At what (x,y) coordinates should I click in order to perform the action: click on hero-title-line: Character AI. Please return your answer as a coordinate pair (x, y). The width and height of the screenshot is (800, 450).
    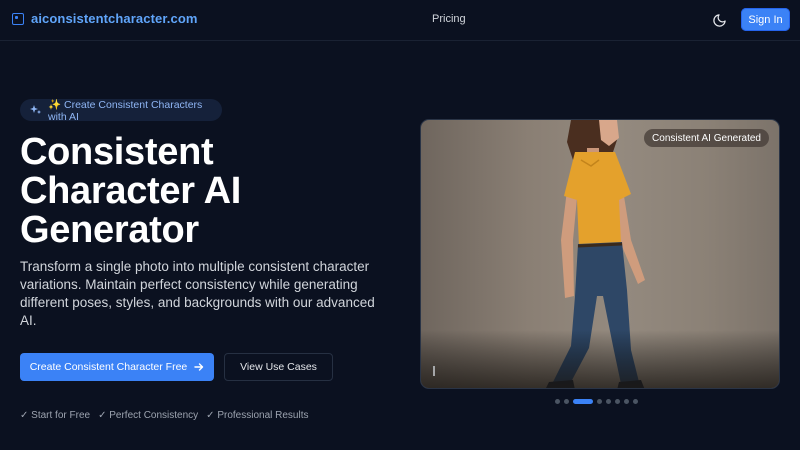
    Looking at the image, I should click on (130, 191).